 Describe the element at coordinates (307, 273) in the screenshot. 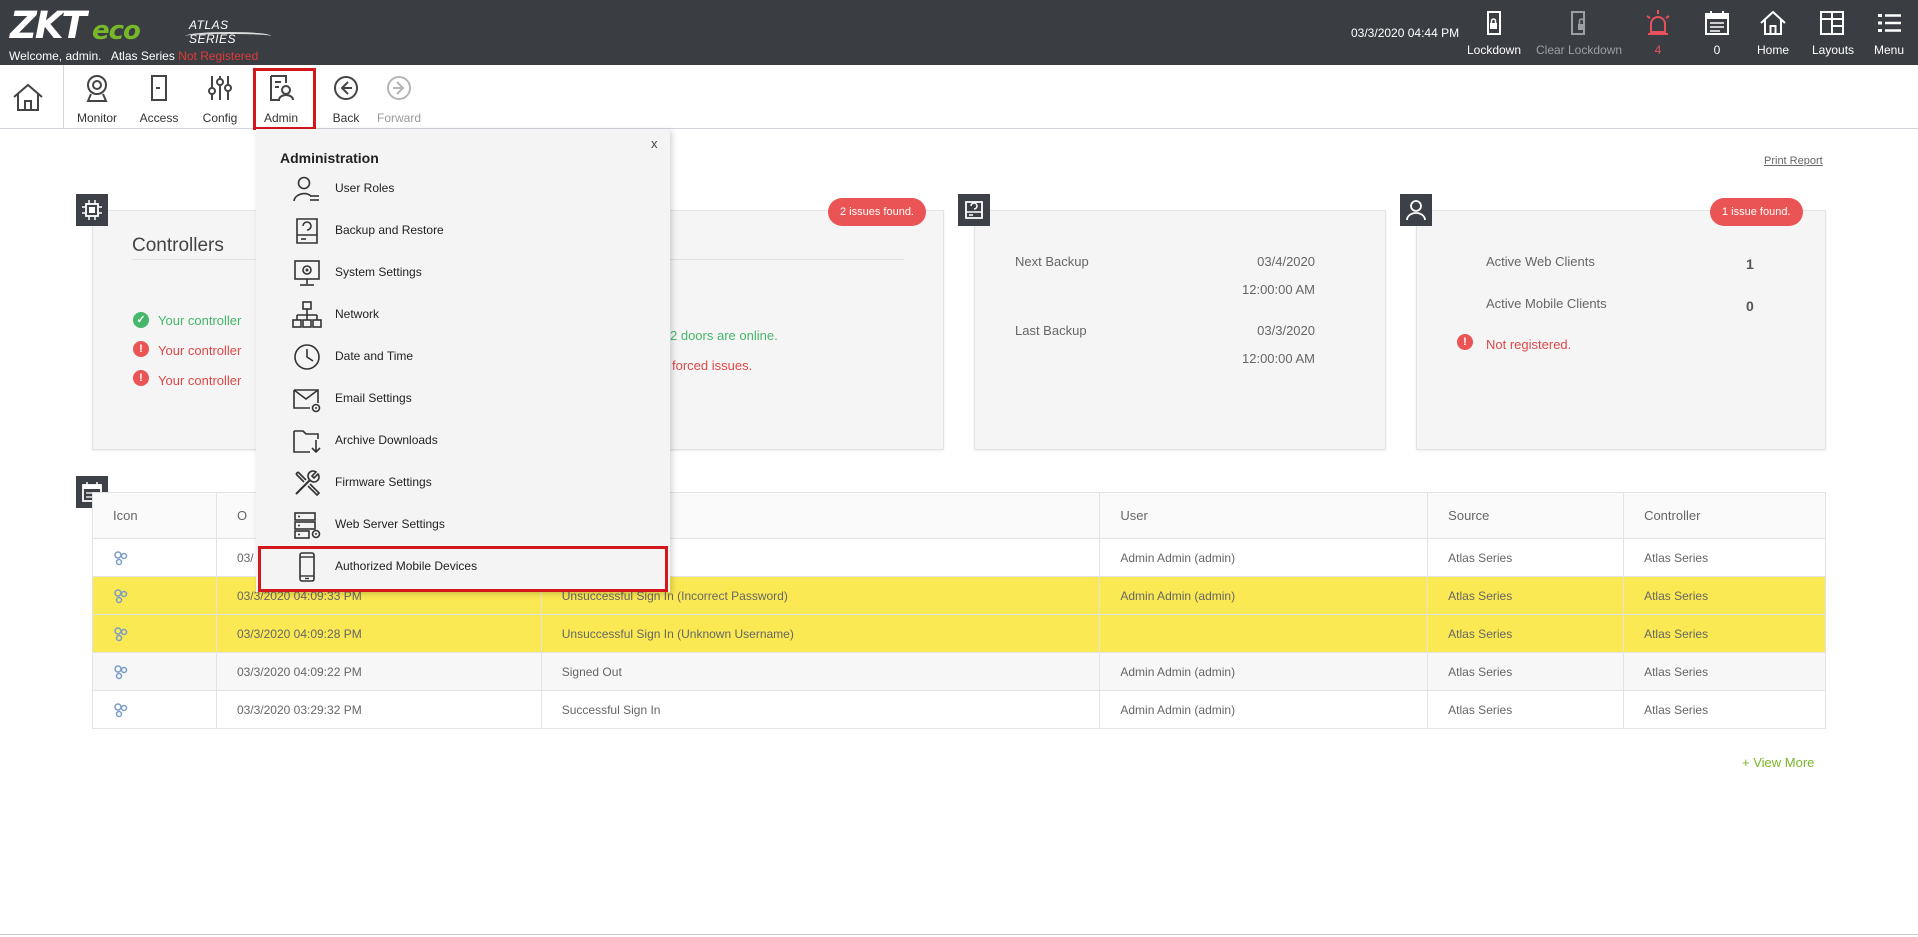

I see `system-settings-icon` at that location.